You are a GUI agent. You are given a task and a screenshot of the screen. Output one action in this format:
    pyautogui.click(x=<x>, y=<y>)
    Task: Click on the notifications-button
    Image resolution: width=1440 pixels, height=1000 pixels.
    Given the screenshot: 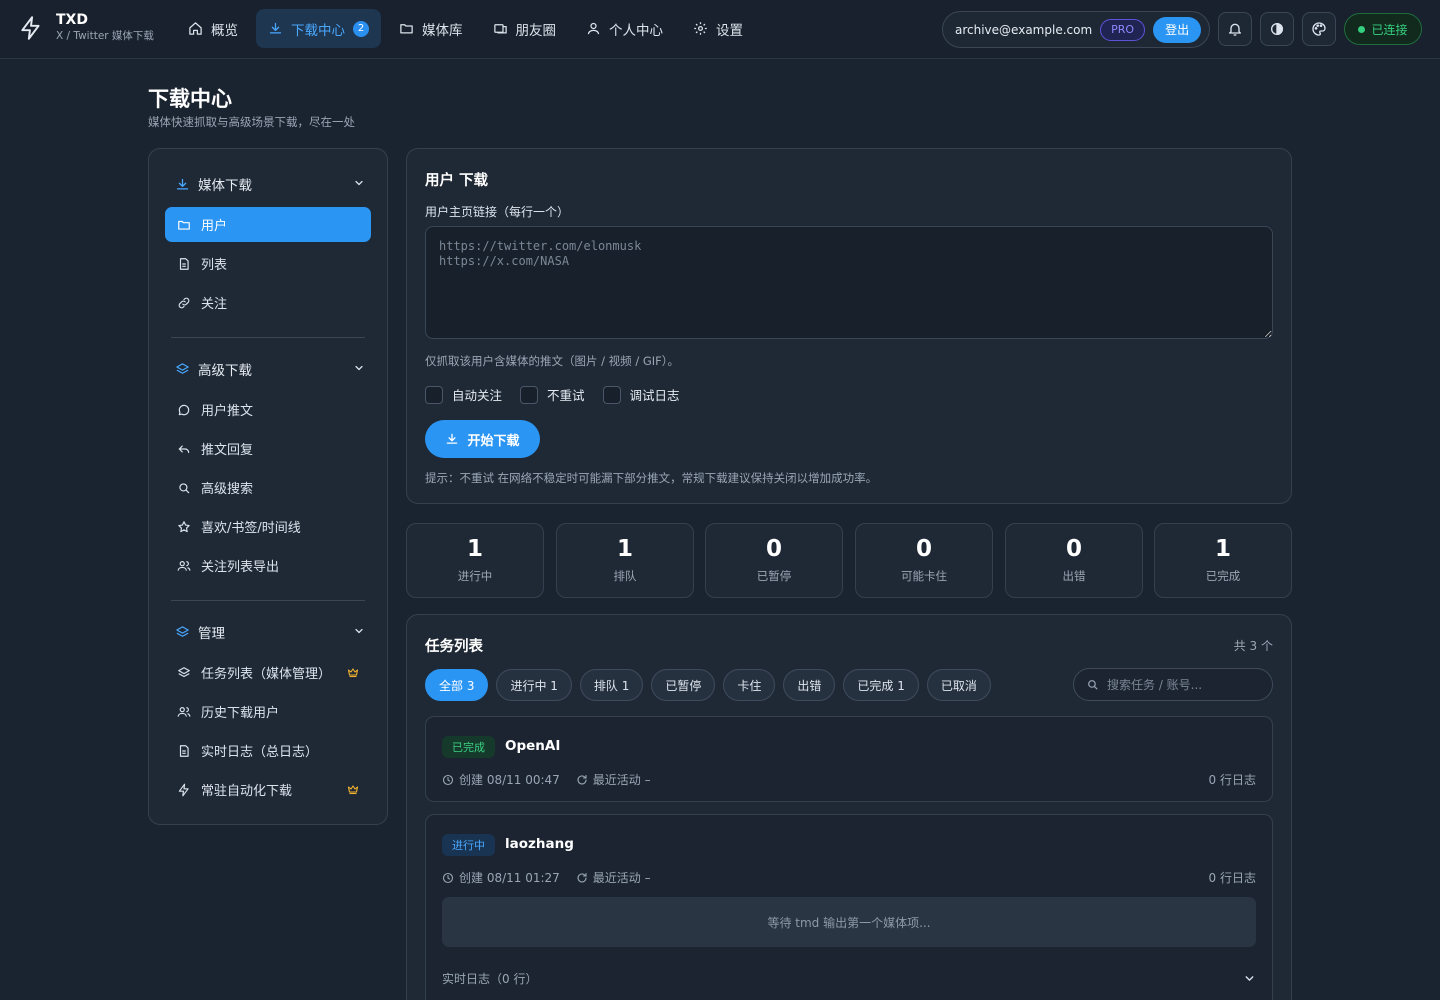 What is the action you would take?
    pyautogui.click(x=1235, y=29)
    